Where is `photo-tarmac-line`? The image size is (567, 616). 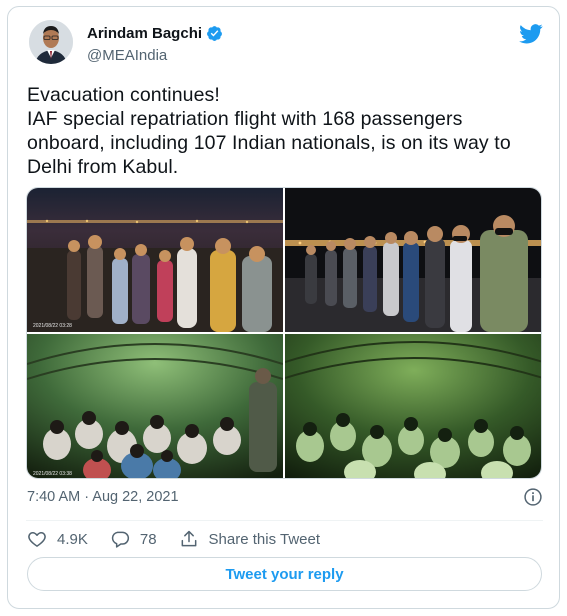
photo-tarmac-line is located at coordinates (413, 260).